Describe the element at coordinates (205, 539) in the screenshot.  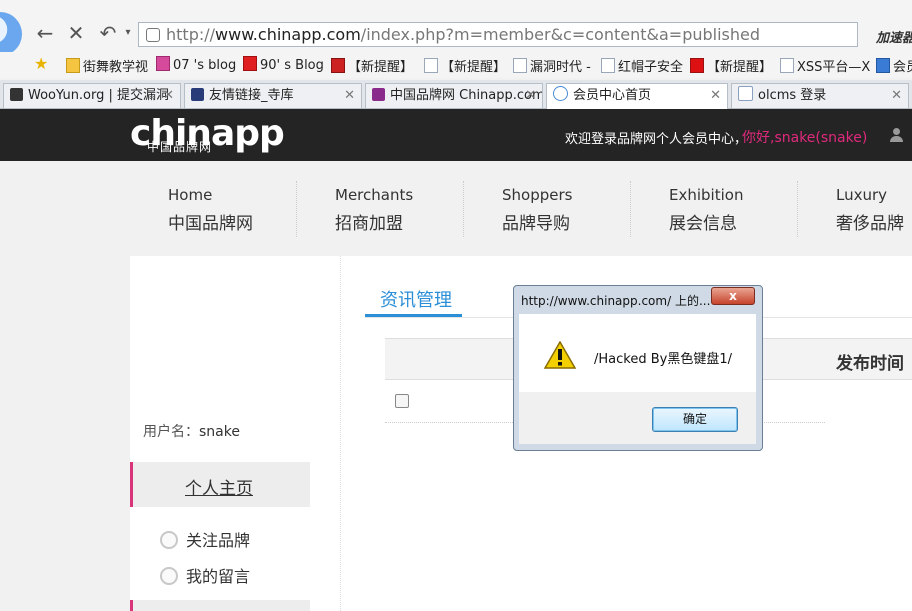
I see `sidebar-item-followed-brands: 关注品牌` at that location.